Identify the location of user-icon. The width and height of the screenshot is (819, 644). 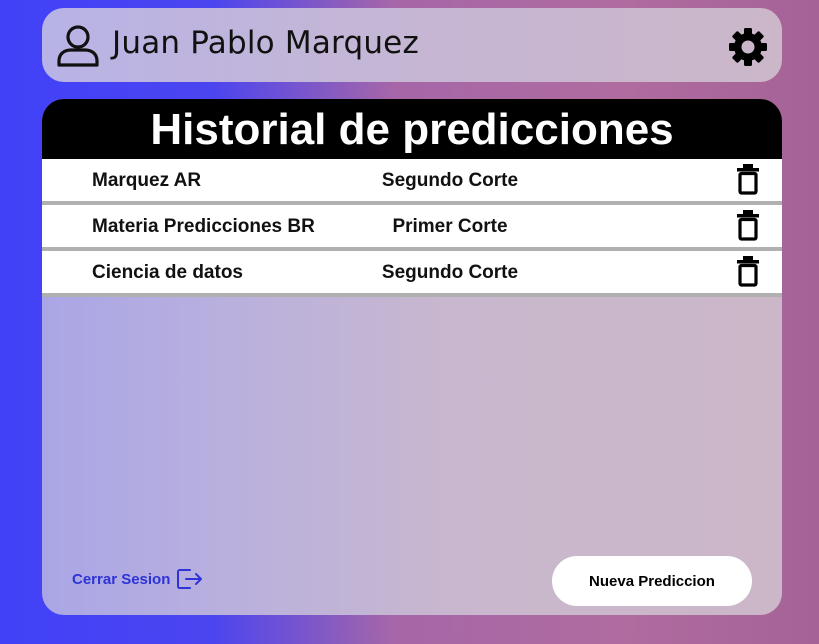
(78, 46).